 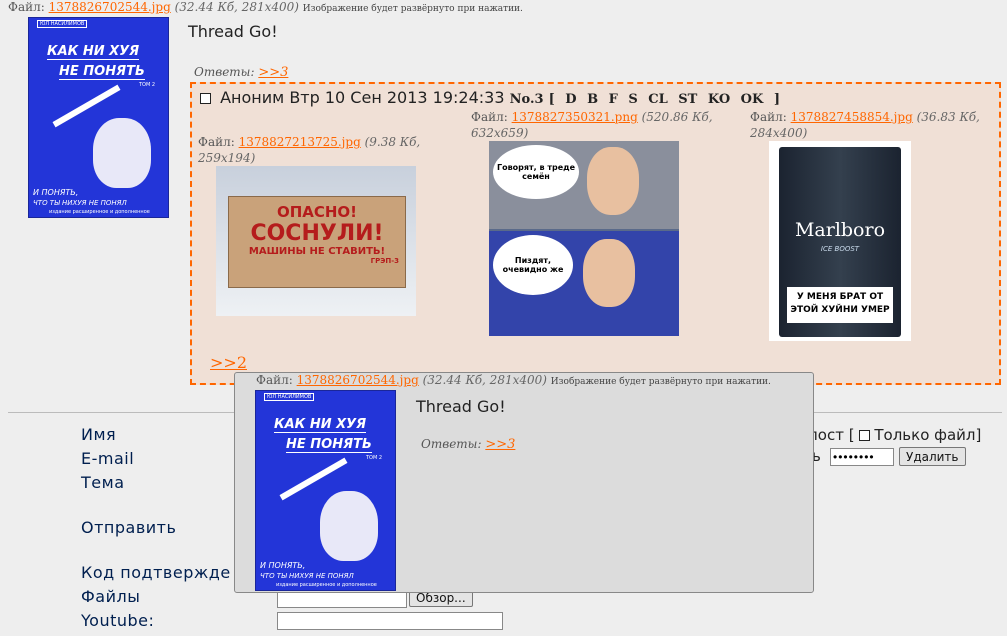 I want to click on popup-file-link: 1378826702544.jpg, so click(x=358, y=380).